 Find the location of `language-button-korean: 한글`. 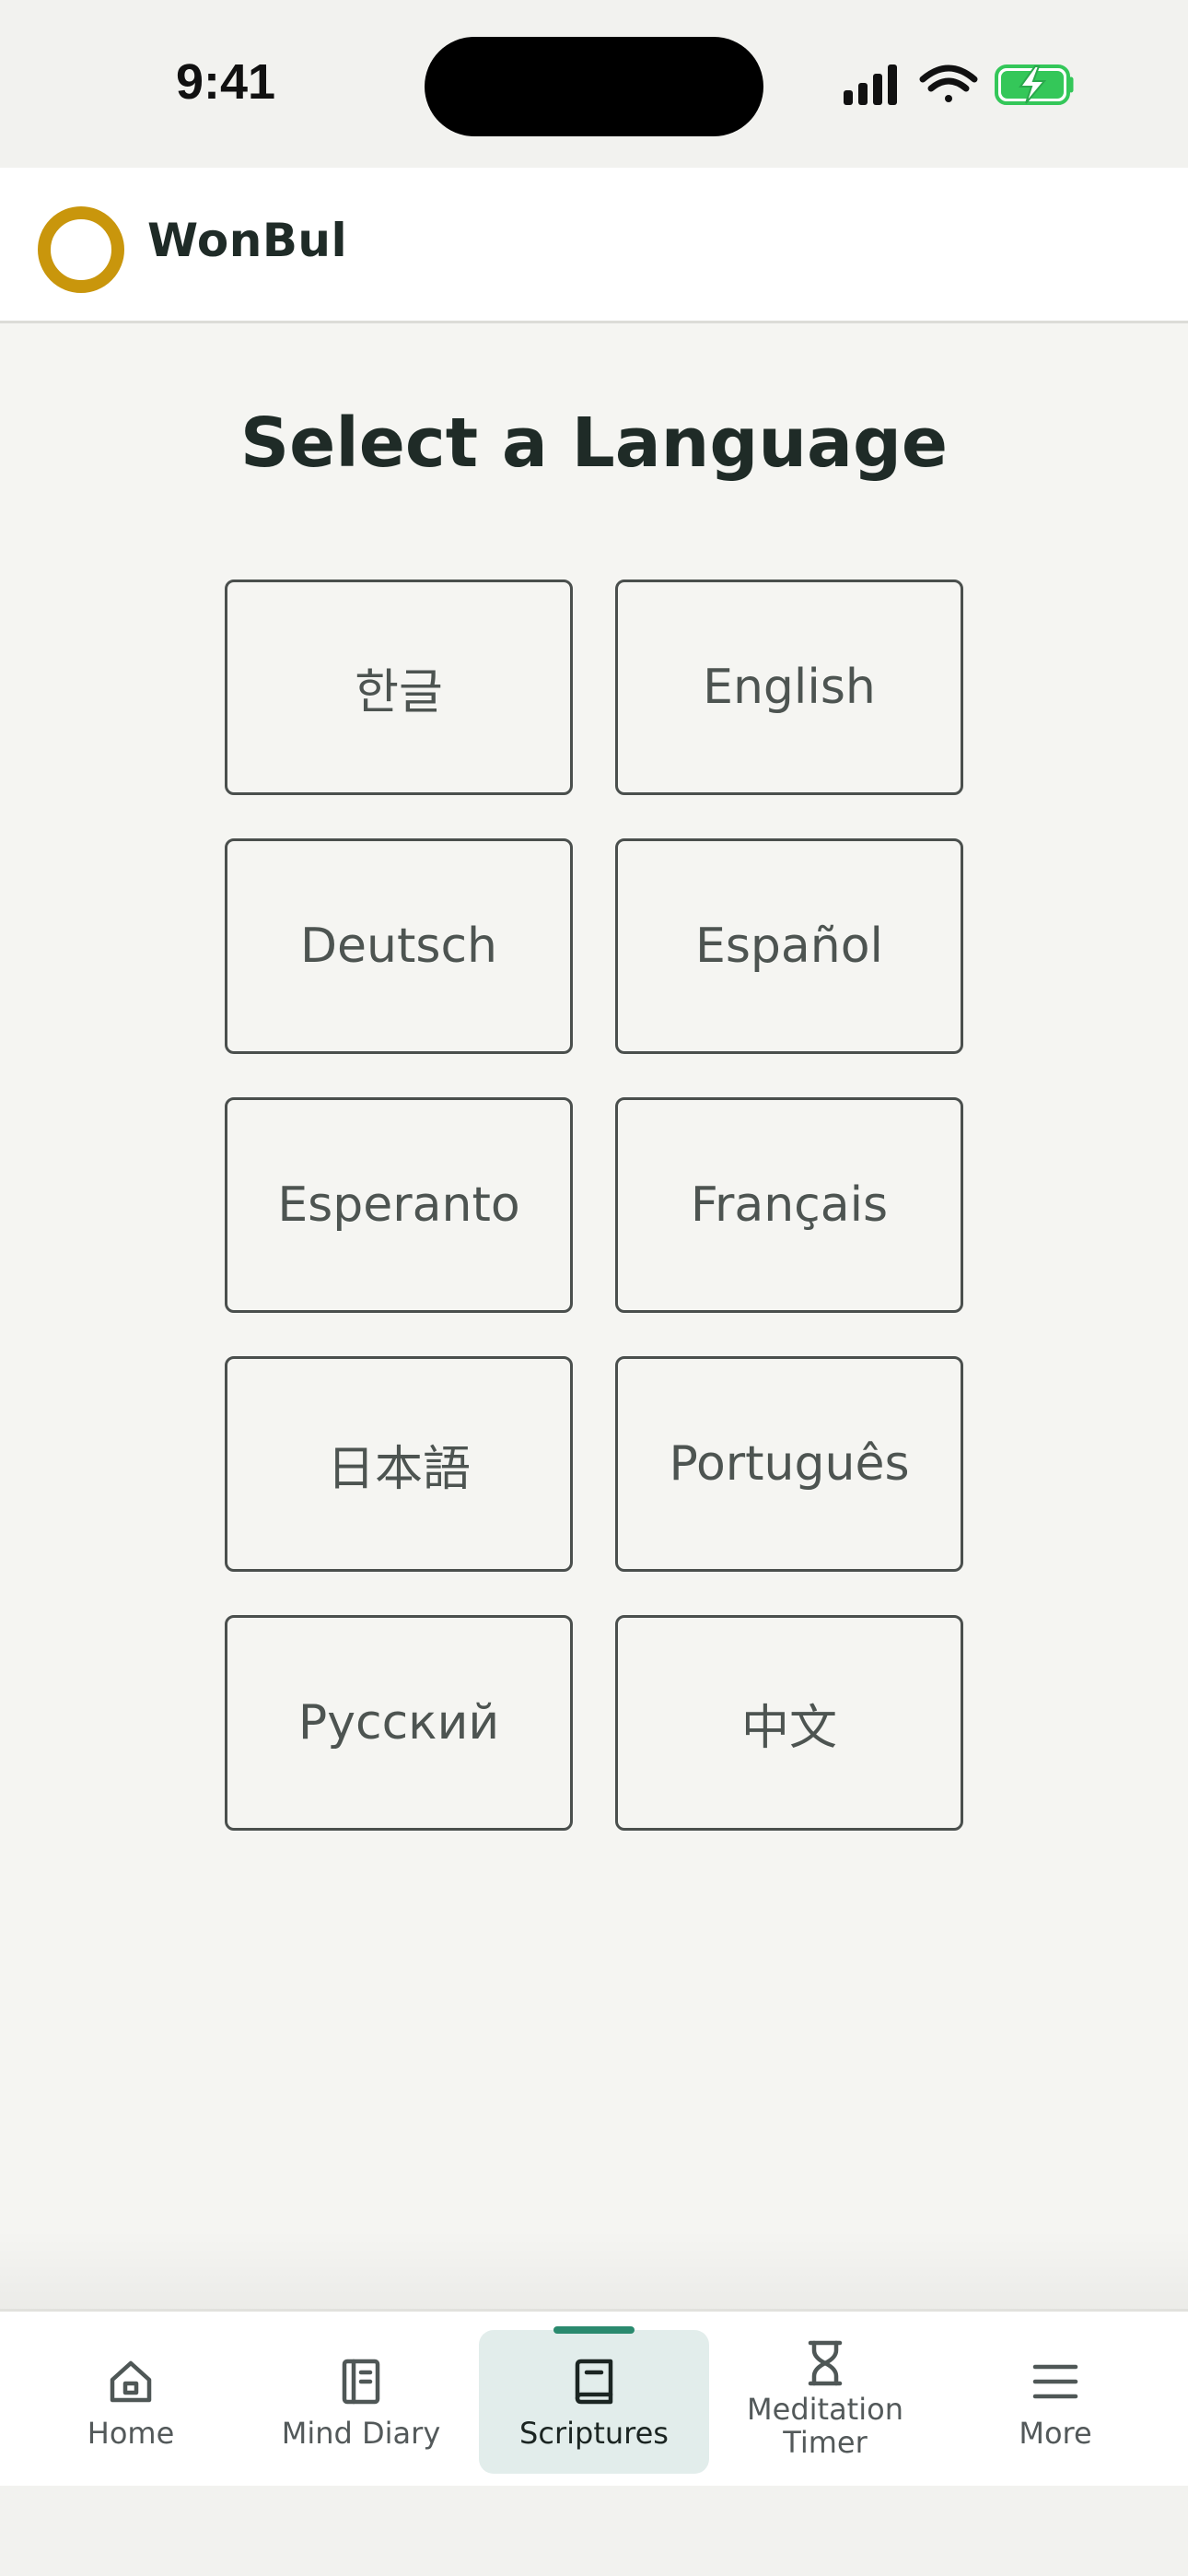

language-button-korean: 한글 is located at coordinates (399, 687).